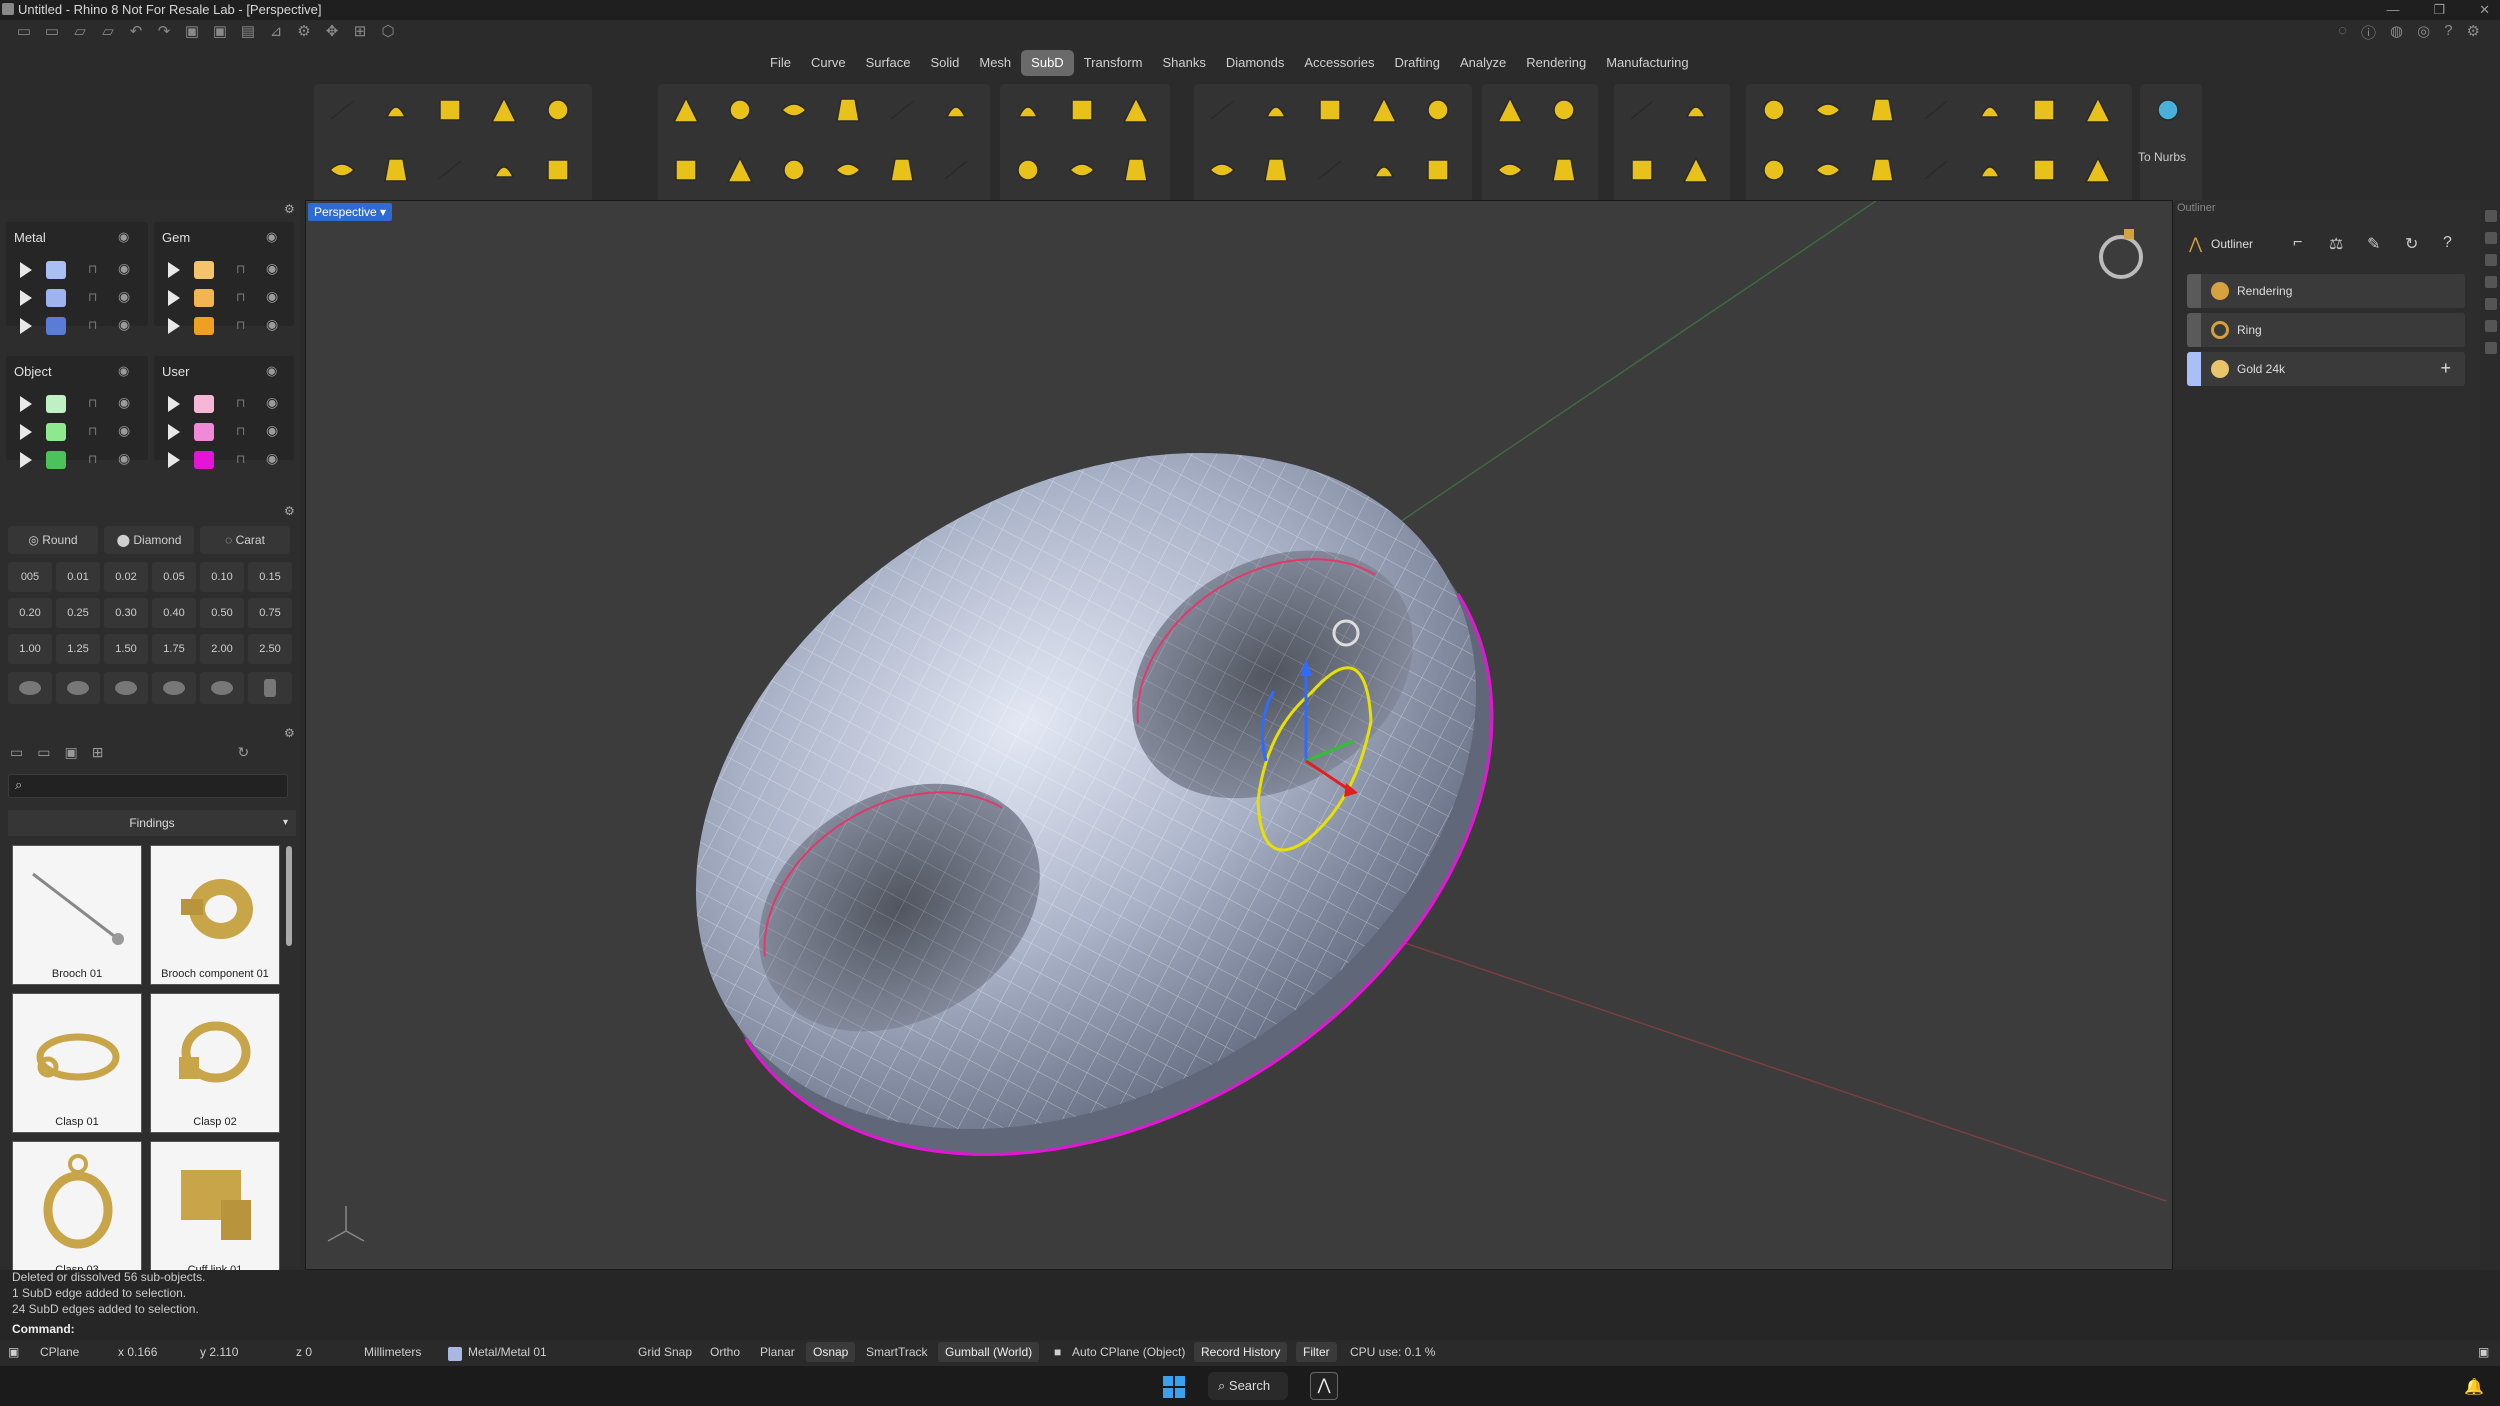  I want to click on display-tab-icon, so click(2491, 282).